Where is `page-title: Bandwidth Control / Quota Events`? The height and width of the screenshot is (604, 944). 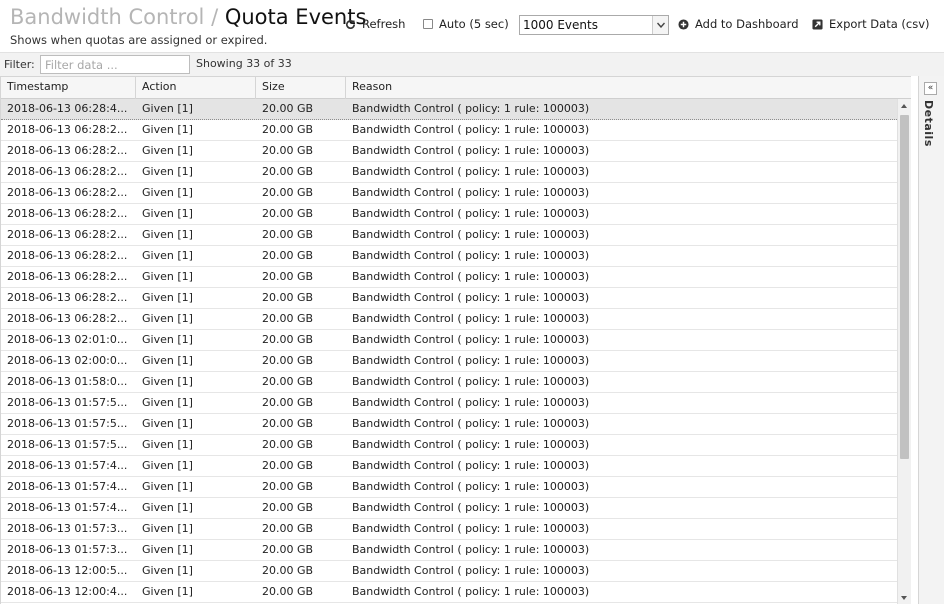 page-title: Bandwidth Control / Quota Events is located at coordinates (188, 17).